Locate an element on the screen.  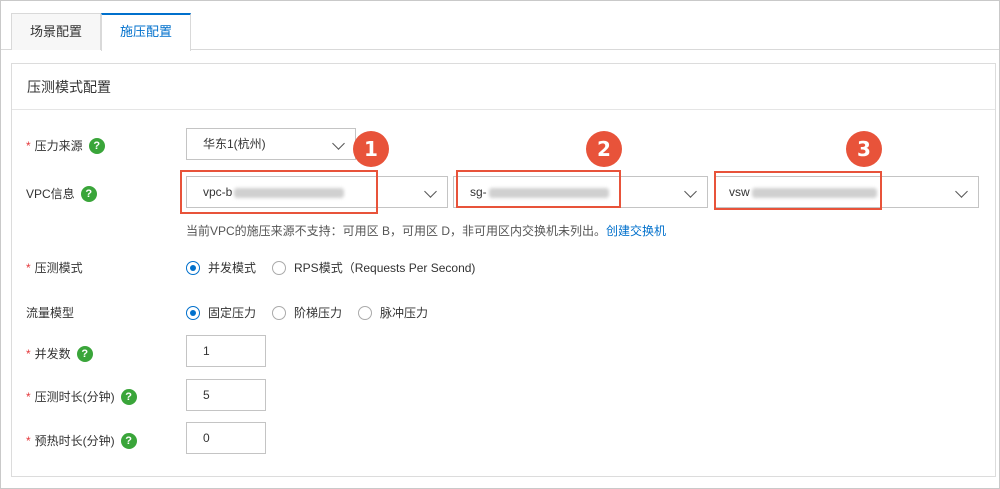
step-badge-3: 3 is located at coordinates (864, 149).